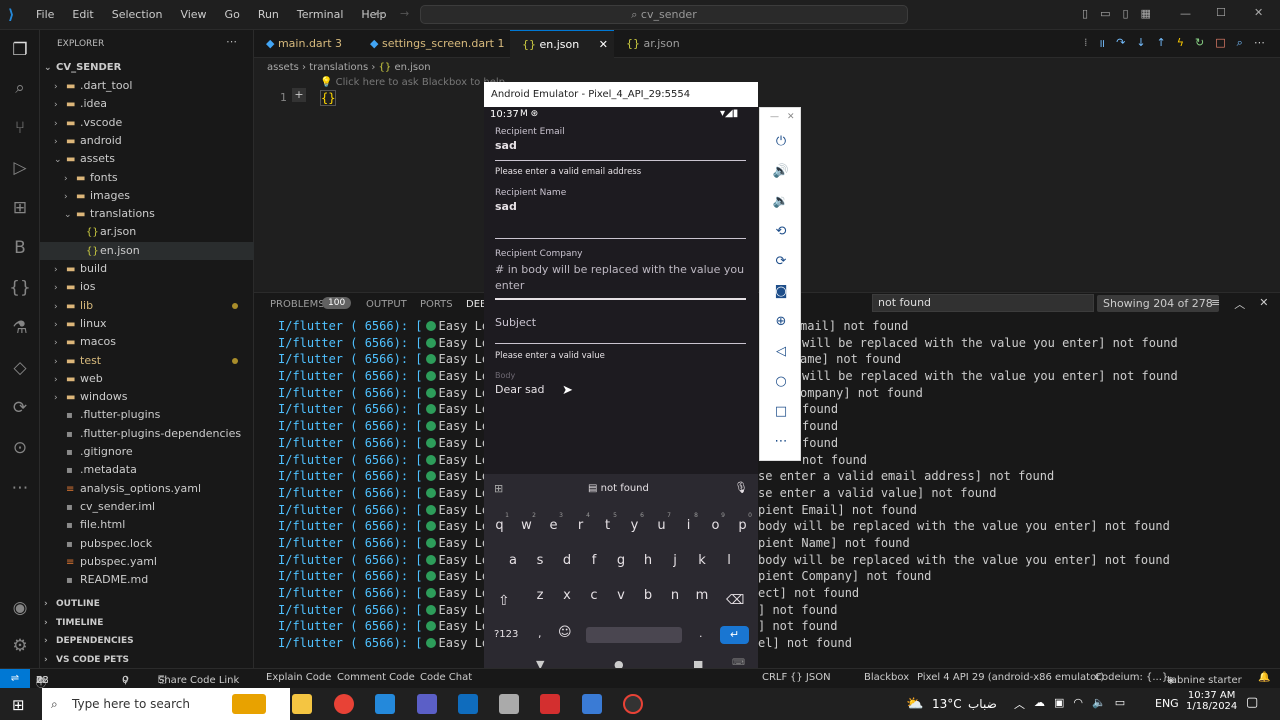  Describe the element at coordinates (147, 196) in the screenshot. I see `tree-item: › ▬ images` at that location.